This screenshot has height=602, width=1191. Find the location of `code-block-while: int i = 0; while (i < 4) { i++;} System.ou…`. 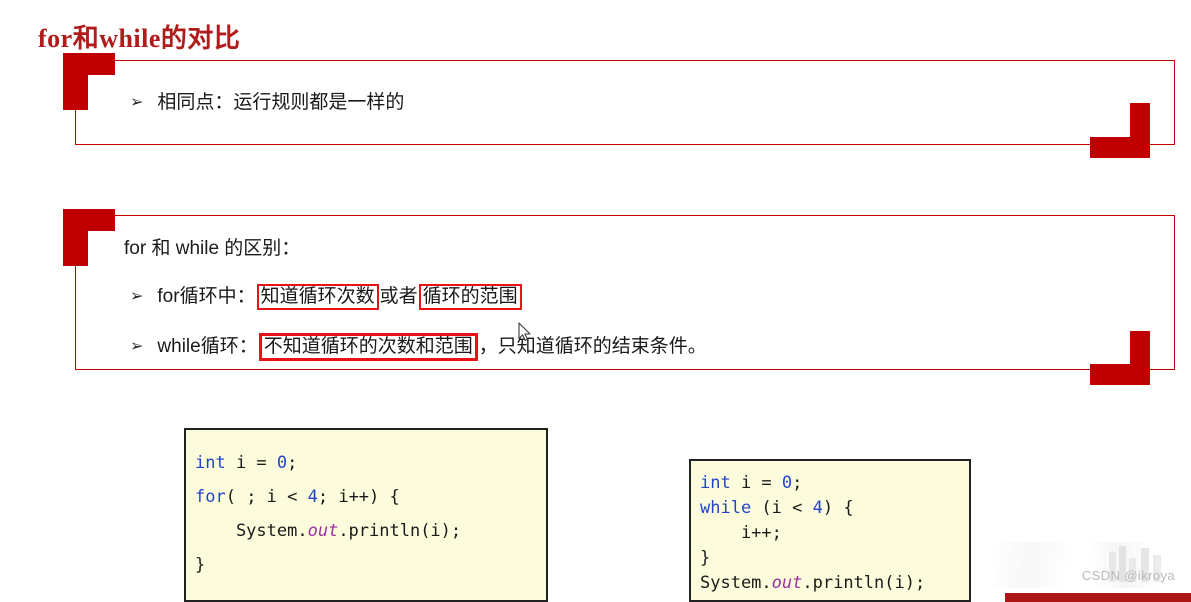

code-block-while: int i = 0; while (i < 4) { i++;} System.ou… is located at coordinates (830, 530).